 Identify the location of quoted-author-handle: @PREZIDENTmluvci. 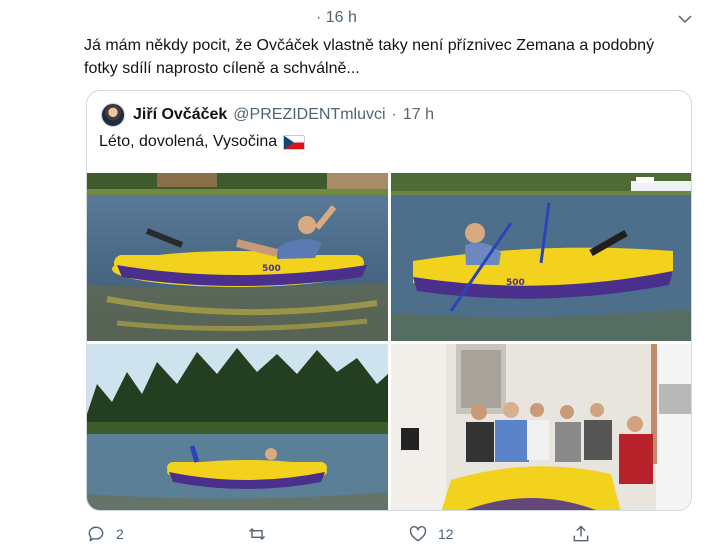
(309, 115).